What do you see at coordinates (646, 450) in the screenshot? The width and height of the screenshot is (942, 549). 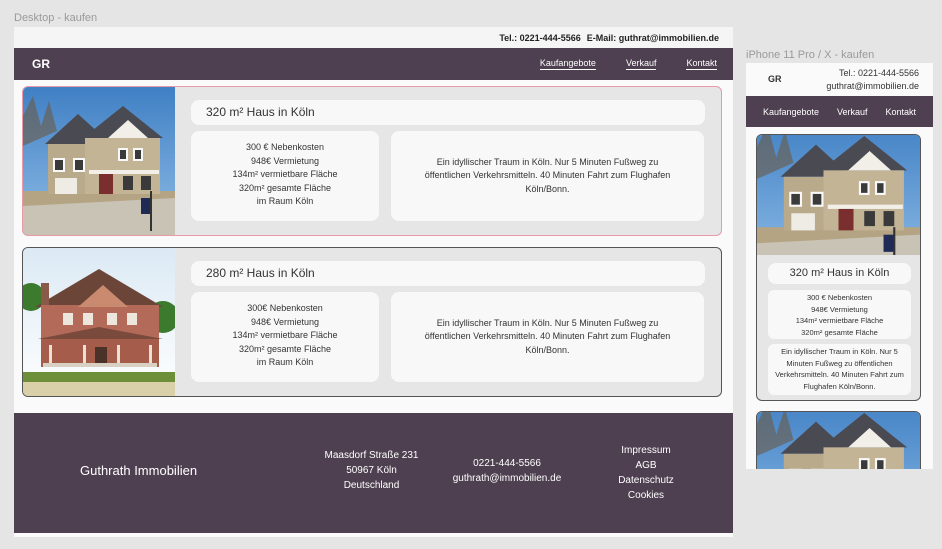 I see `footer-link-impressum: Impressum` at bounding box center [646, 450].